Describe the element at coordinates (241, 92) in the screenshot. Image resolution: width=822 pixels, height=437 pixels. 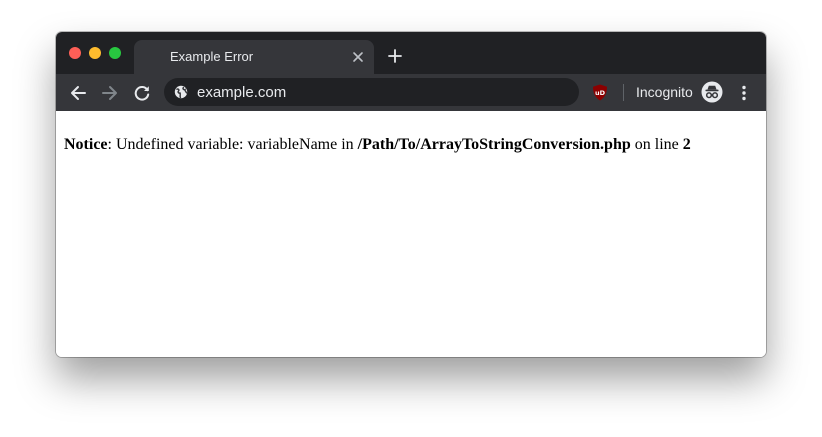
I see `url-text: example.com` at that location.